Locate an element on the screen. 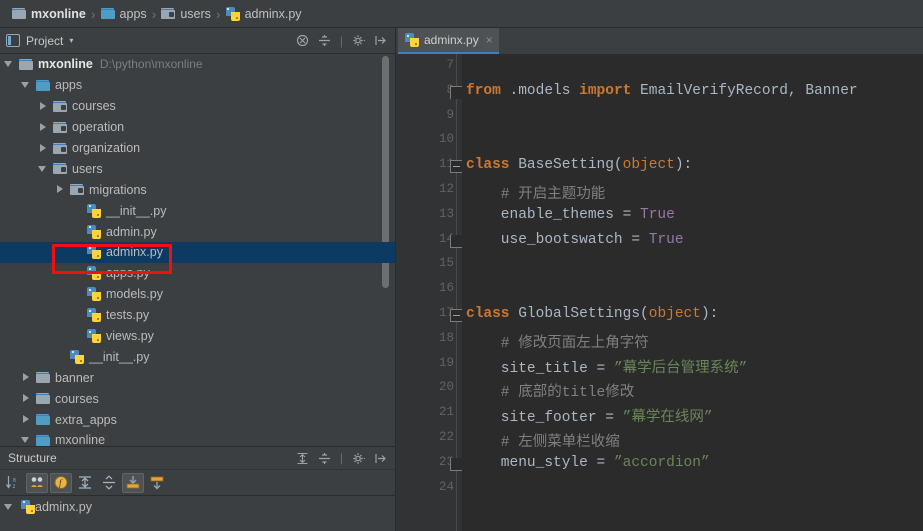  tree-item-tests-py: tests.py is located at coordinates (197, 315).